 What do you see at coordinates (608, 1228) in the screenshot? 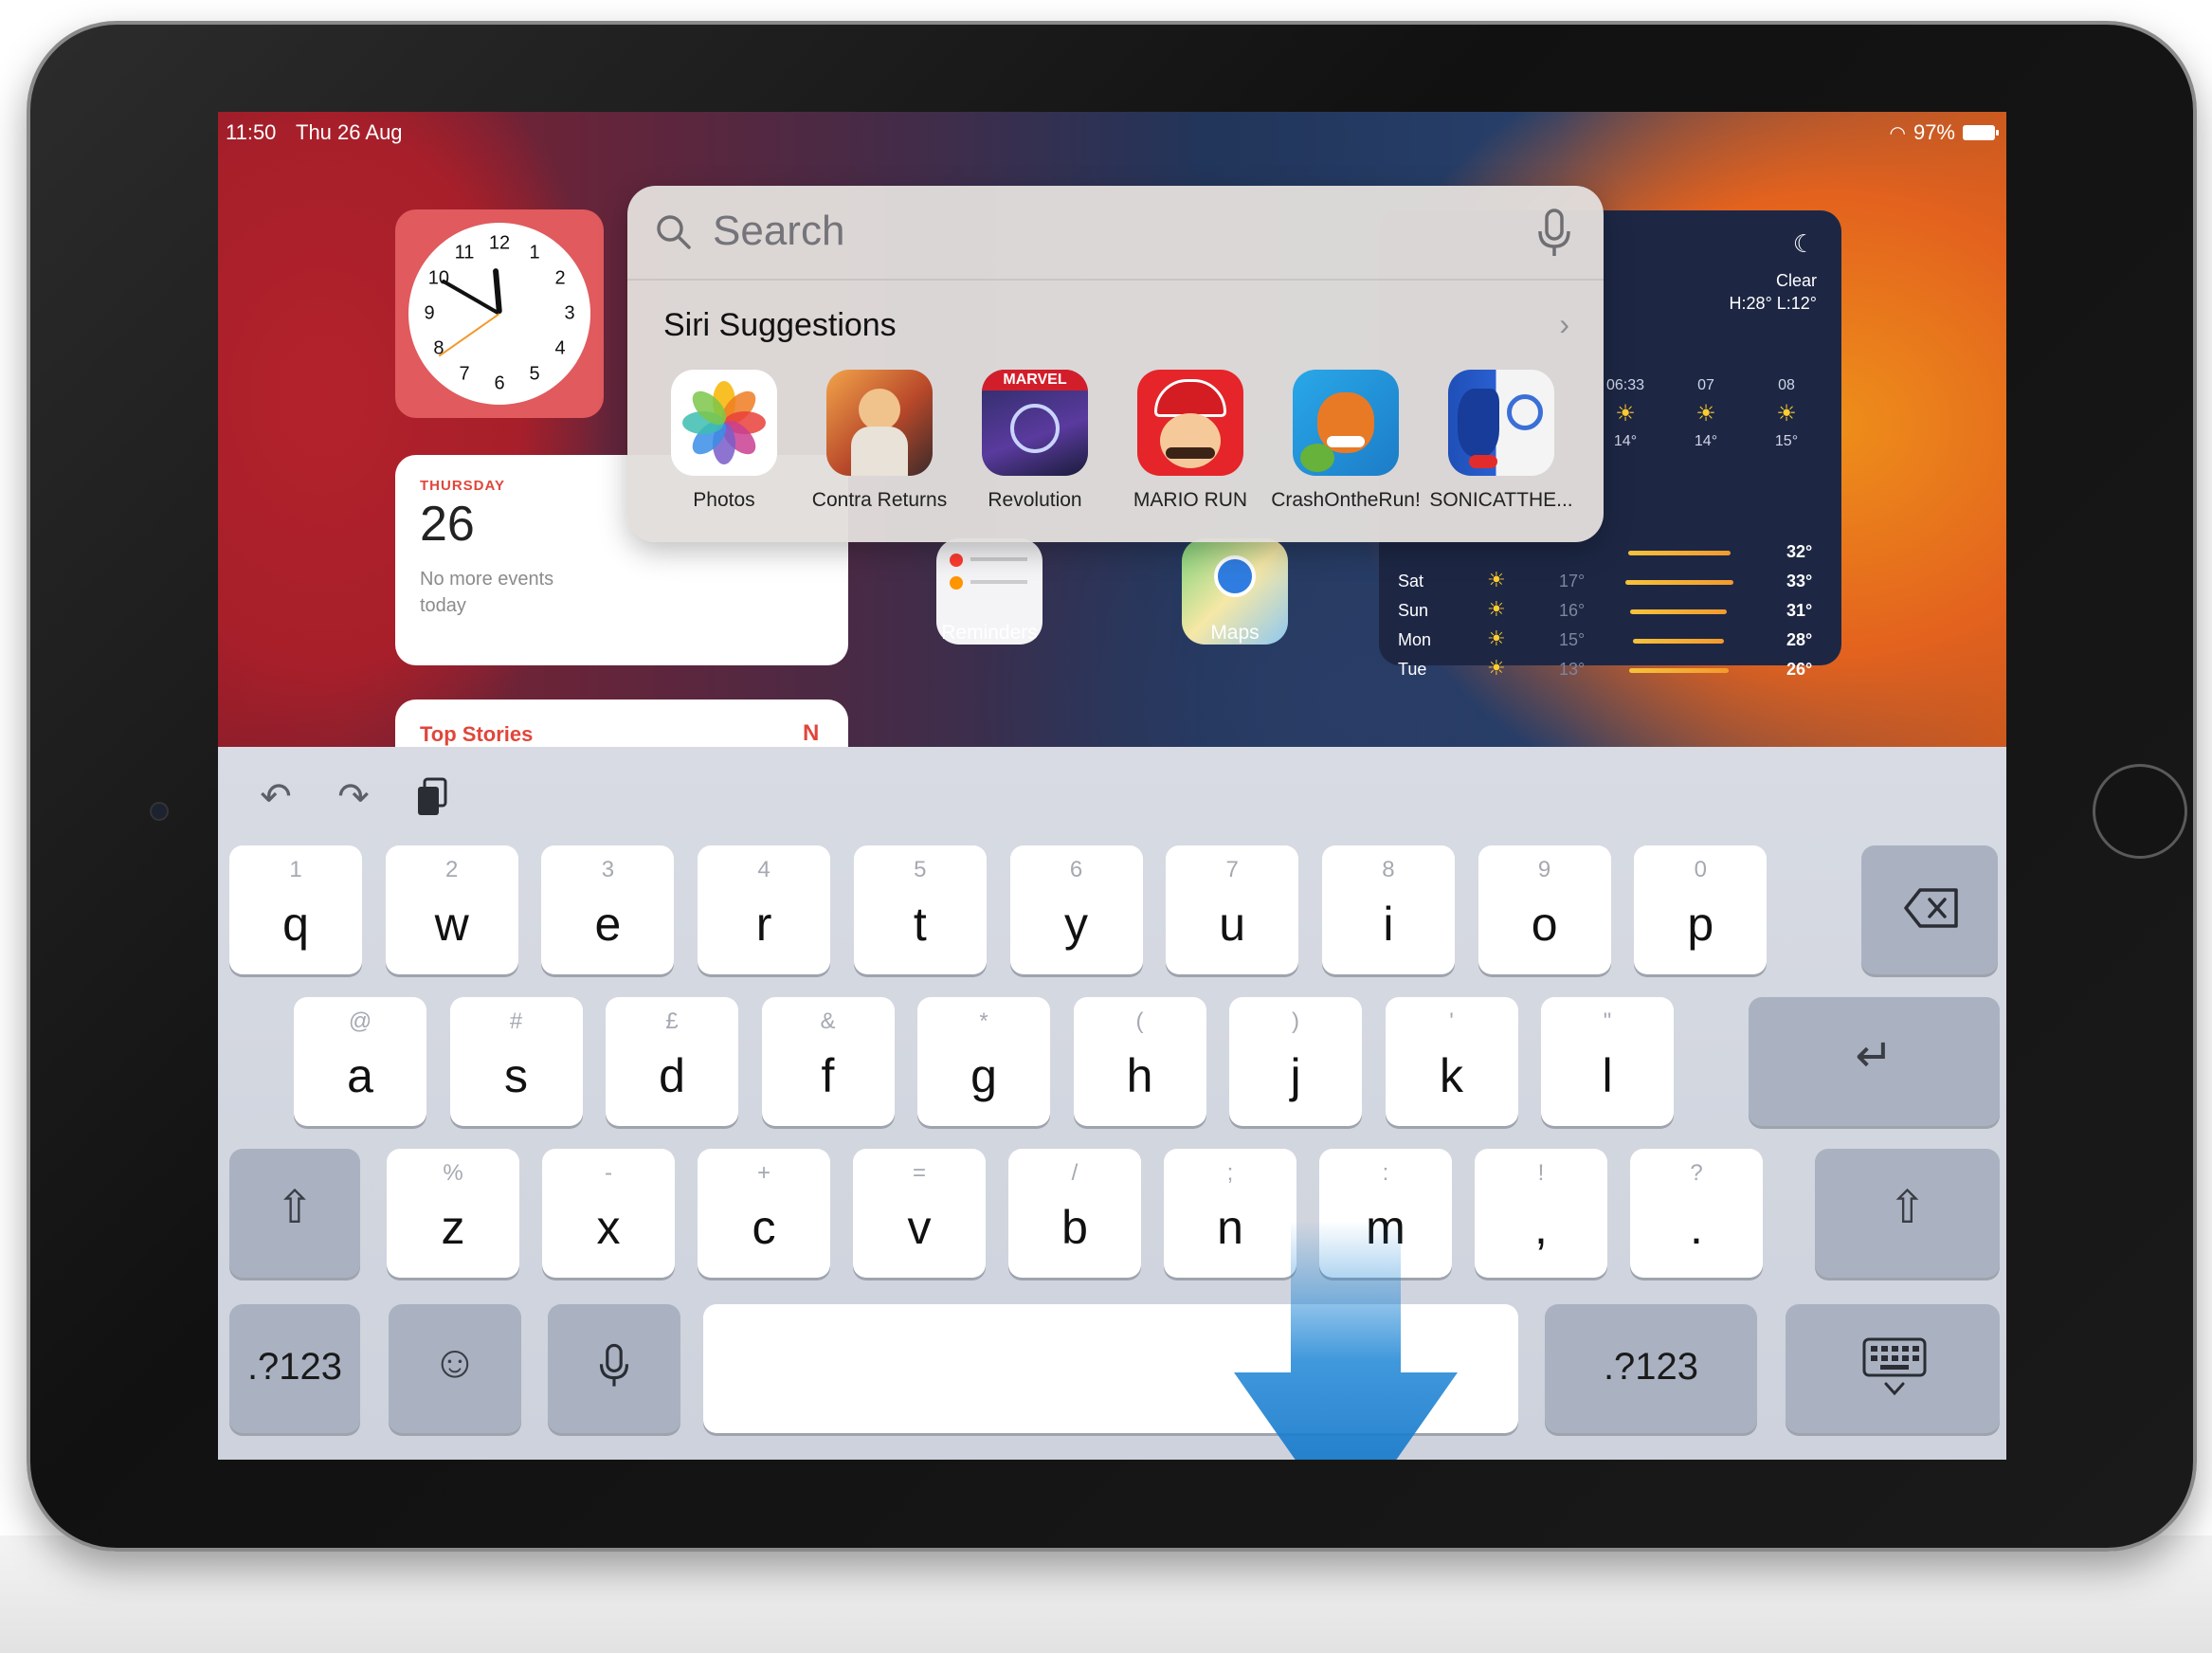
I see `key-primary-label: x` at bounding box center [608, 1228].